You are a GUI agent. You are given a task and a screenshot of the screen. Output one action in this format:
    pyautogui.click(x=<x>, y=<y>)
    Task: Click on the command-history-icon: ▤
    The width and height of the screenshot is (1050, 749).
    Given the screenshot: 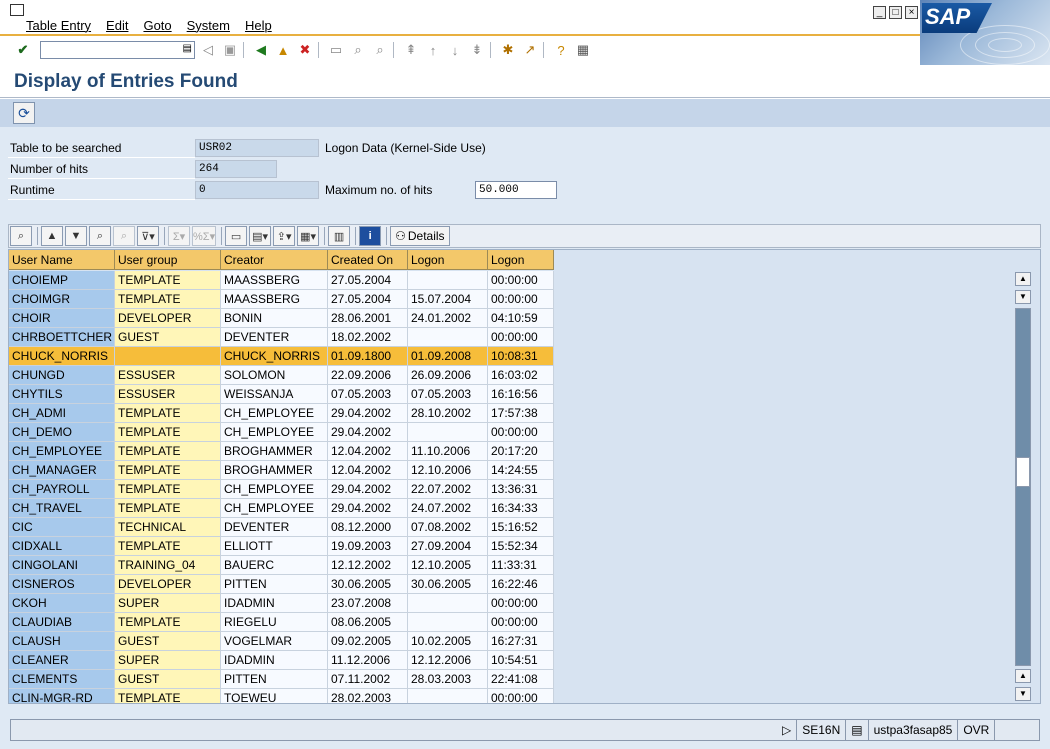 What is the action you would take?
    pyautogui.click(x=187, y=48)
    